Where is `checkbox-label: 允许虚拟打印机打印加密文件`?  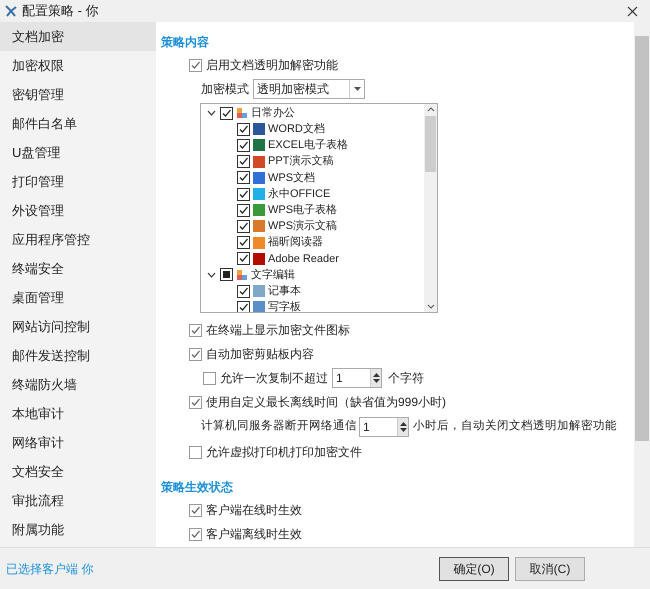 checkbox-label: 允许虚拟打印机打印加密文件 is located at coordinates (284, 452).